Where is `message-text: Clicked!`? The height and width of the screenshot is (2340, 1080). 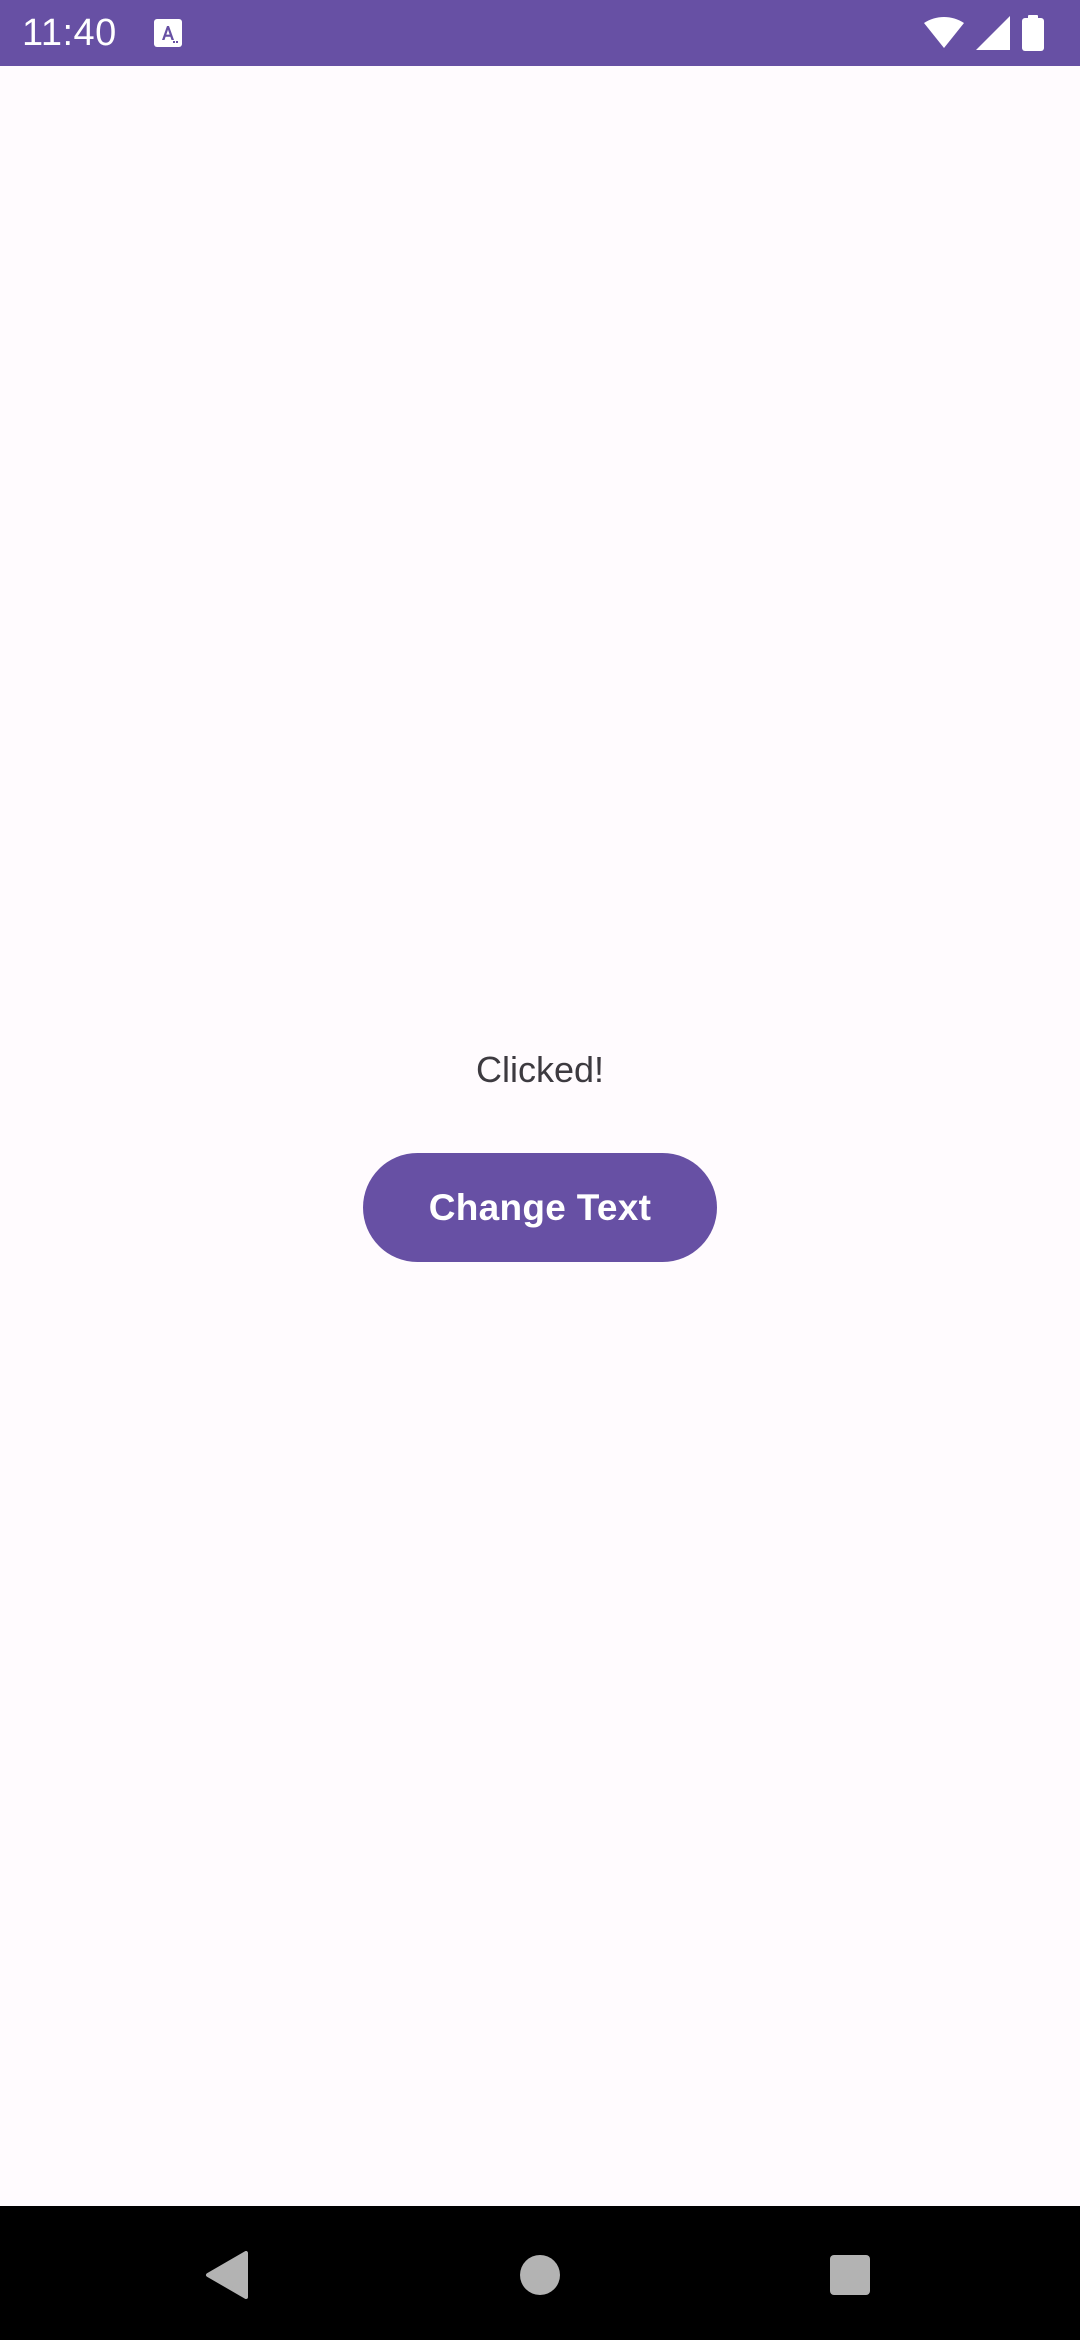 message-text: Clicked! is located at coordinates (540, 1069).